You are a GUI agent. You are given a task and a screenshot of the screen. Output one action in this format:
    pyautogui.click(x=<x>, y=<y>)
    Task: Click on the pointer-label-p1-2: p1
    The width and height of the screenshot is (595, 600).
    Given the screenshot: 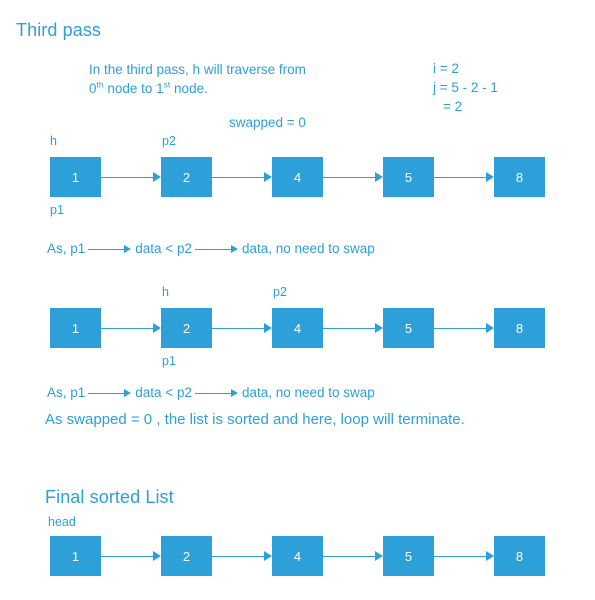 What is the action you would take?
    pyautogui.click(x=169, y=361)
    